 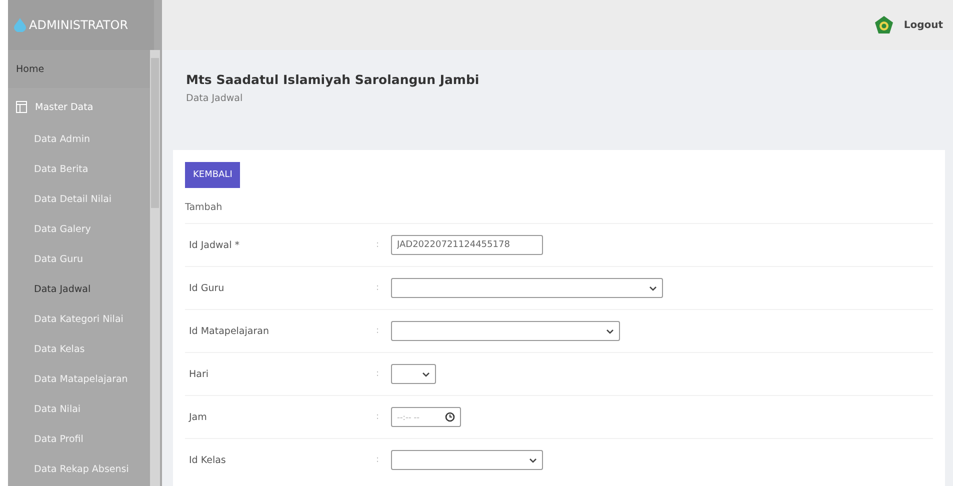 I want to click on scrollbar-thumb, so click(x=155, y=133).